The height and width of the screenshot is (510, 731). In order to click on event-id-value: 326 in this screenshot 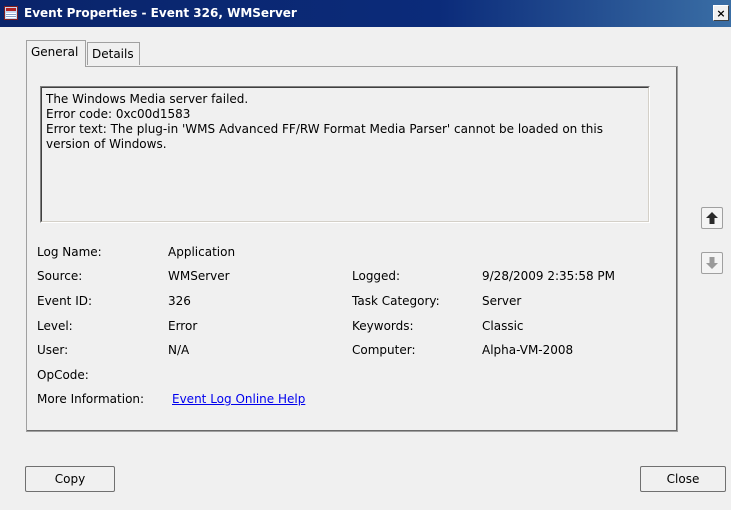, I will do `click(179, 301)`.